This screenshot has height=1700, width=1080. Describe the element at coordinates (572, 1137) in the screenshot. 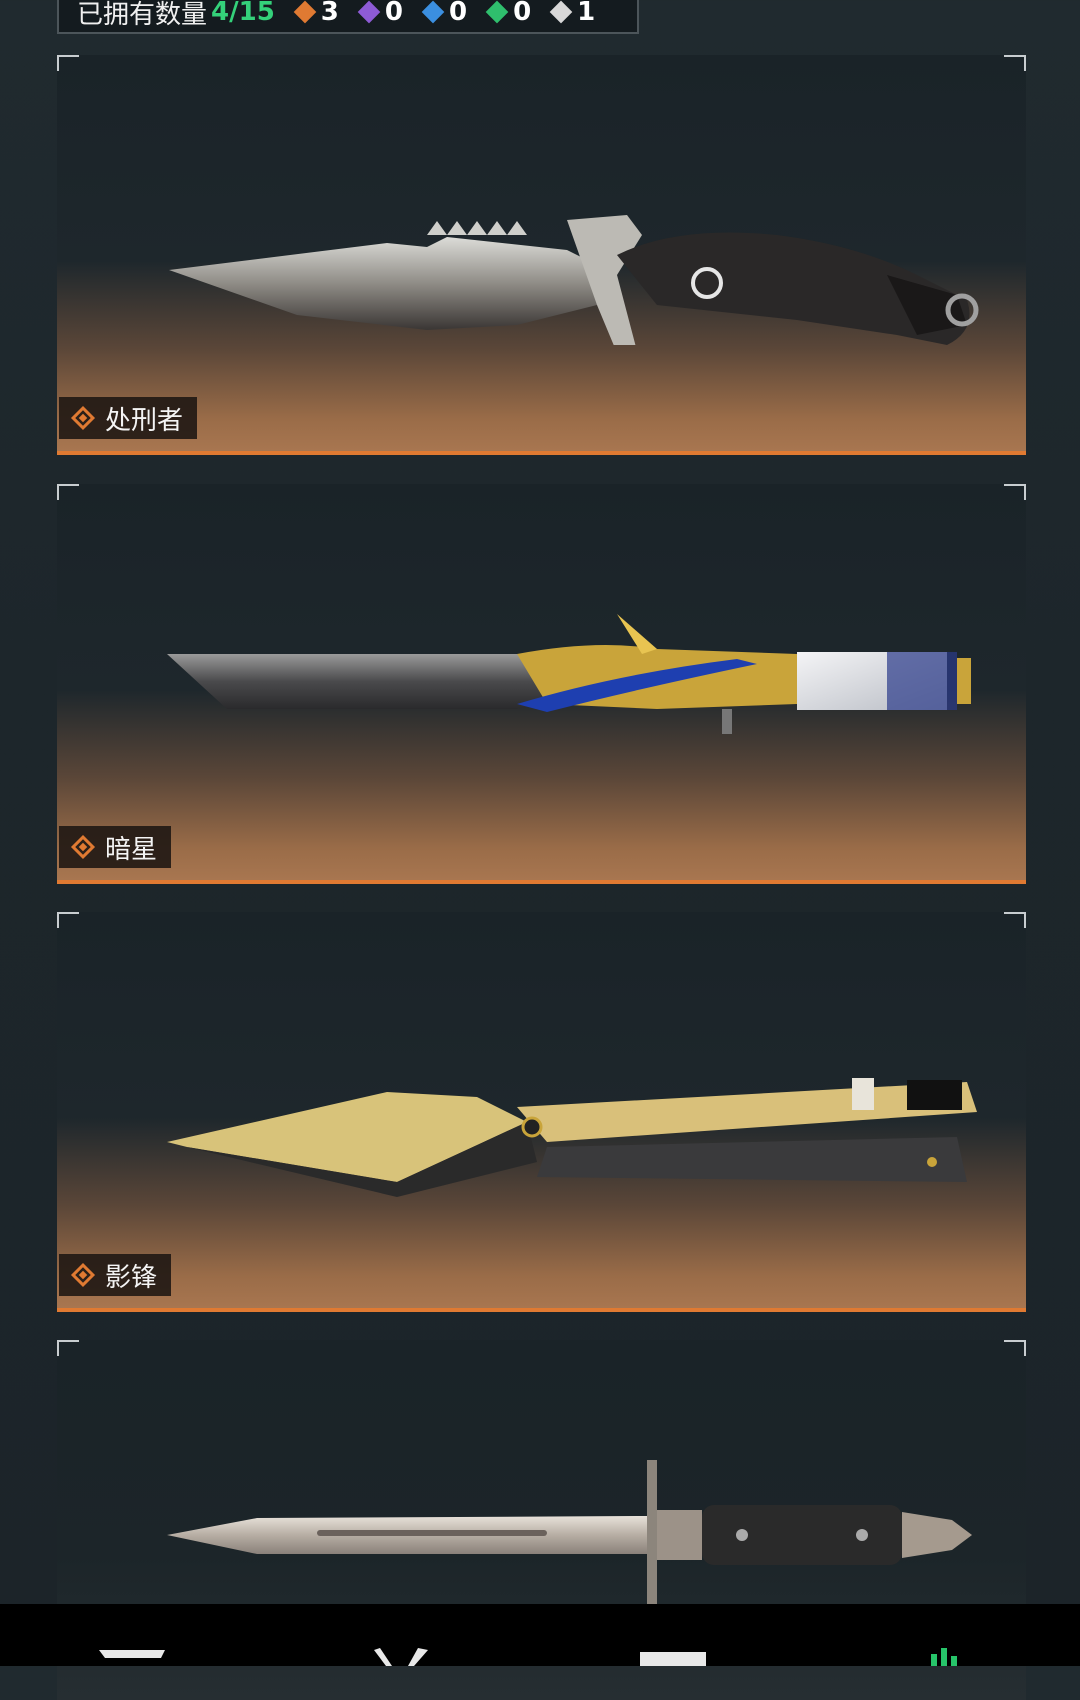

I see `shadow-blade-knife-image` at that location.